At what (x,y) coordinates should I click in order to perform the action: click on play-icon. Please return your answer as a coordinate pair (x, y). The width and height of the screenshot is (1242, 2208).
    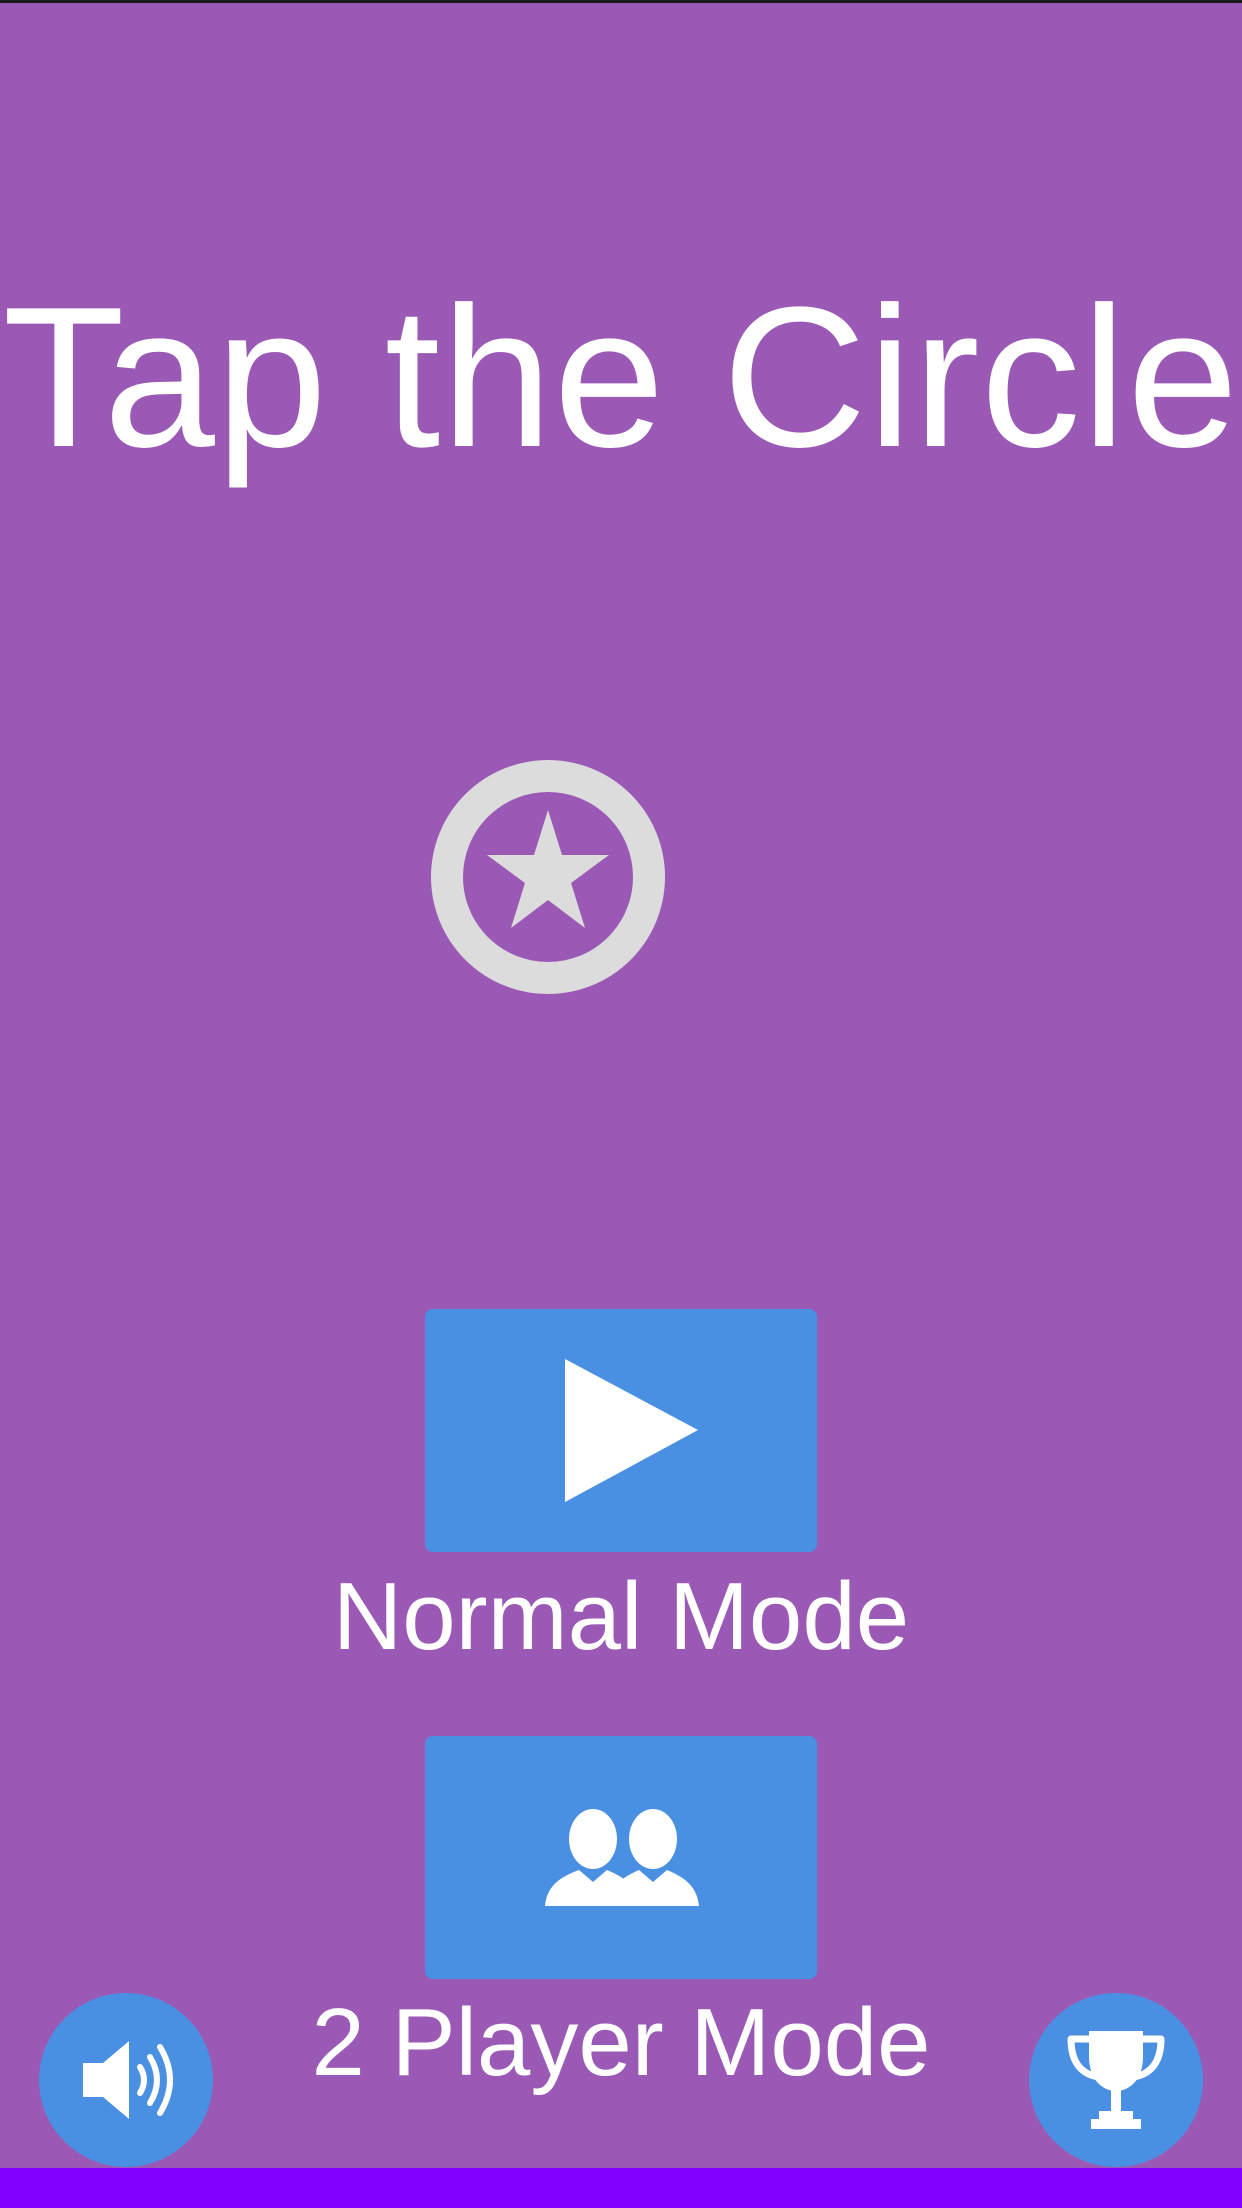
    Looking at the image, I should click on (631, 1430).